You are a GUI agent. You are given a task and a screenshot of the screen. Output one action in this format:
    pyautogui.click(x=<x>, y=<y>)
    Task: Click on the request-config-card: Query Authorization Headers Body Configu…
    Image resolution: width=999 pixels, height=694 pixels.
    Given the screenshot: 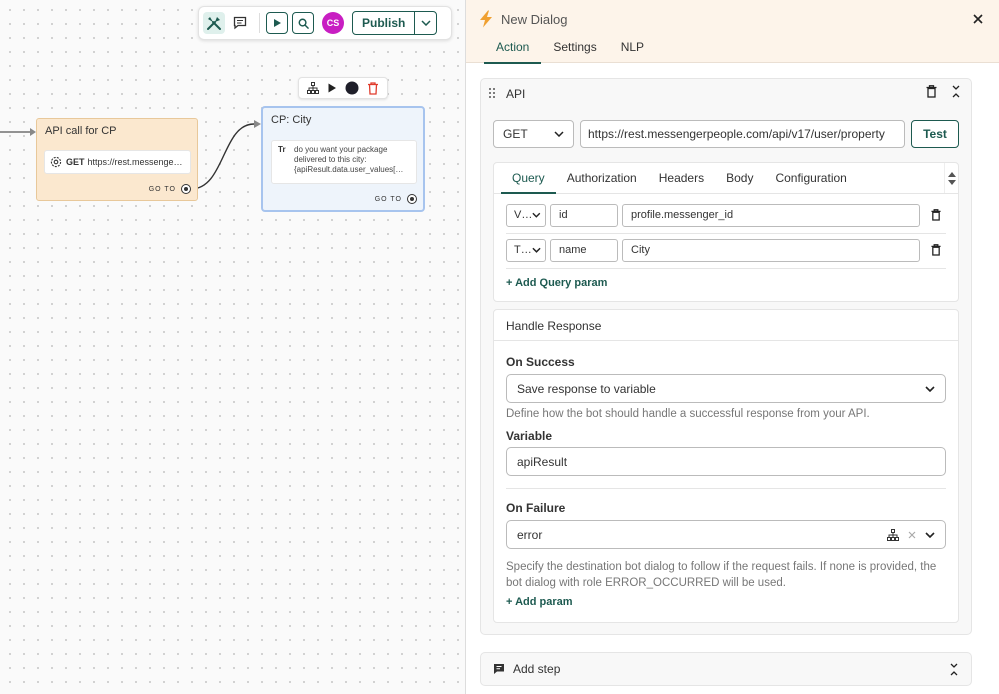 What is the action you would take?
    pyautogui.click(x=726, y=232)
    